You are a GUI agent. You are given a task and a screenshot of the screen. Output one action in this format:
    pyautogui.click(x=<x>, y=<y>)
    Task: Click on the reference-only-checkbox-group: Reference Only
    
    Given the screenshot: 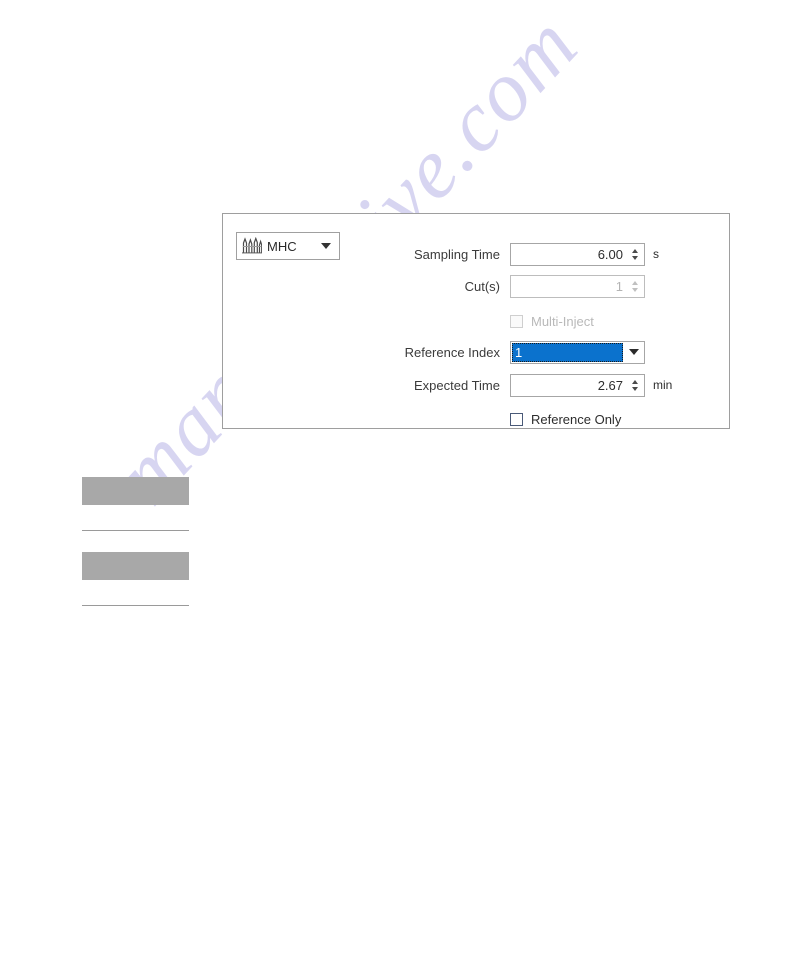 What is the action you would take?
    pyautogui.click(x=565, y=419)
    